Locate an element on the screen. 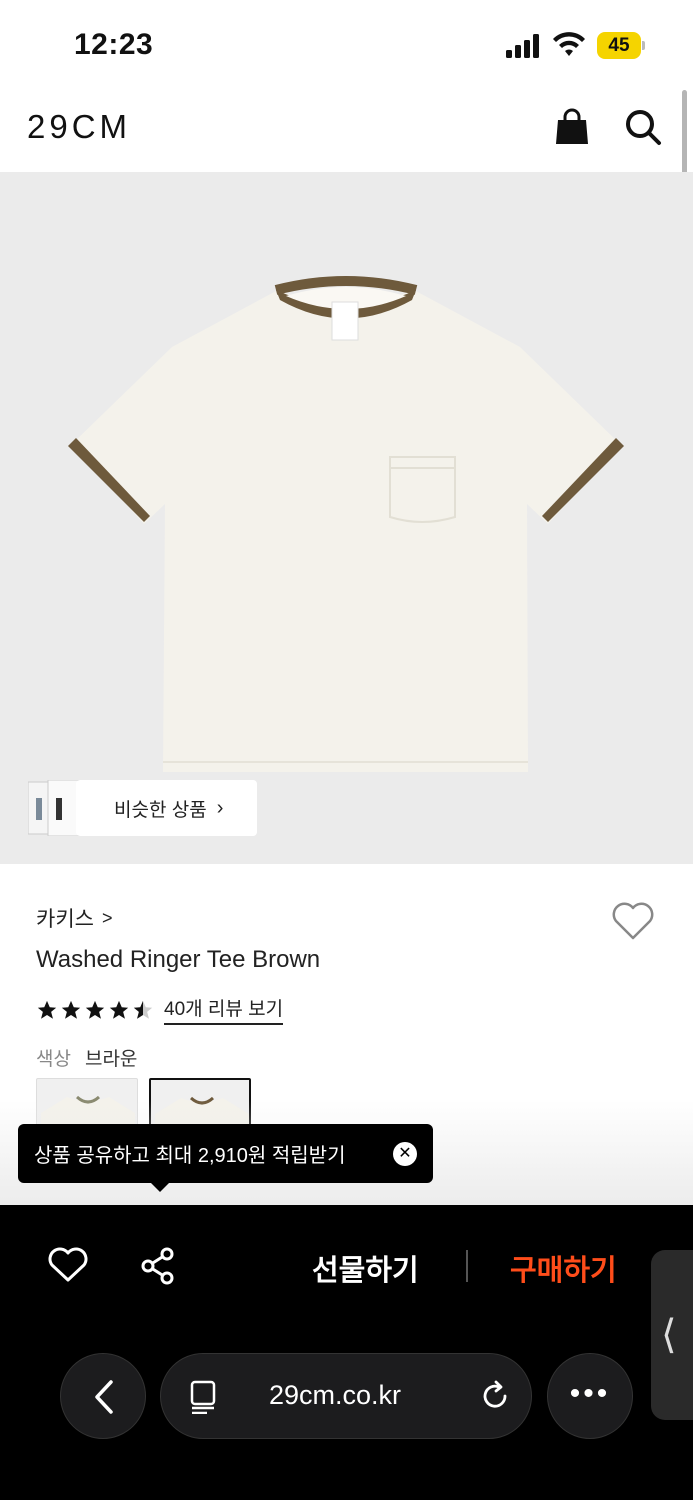  cellular-signal-icon is located at coordinates (522, 46).